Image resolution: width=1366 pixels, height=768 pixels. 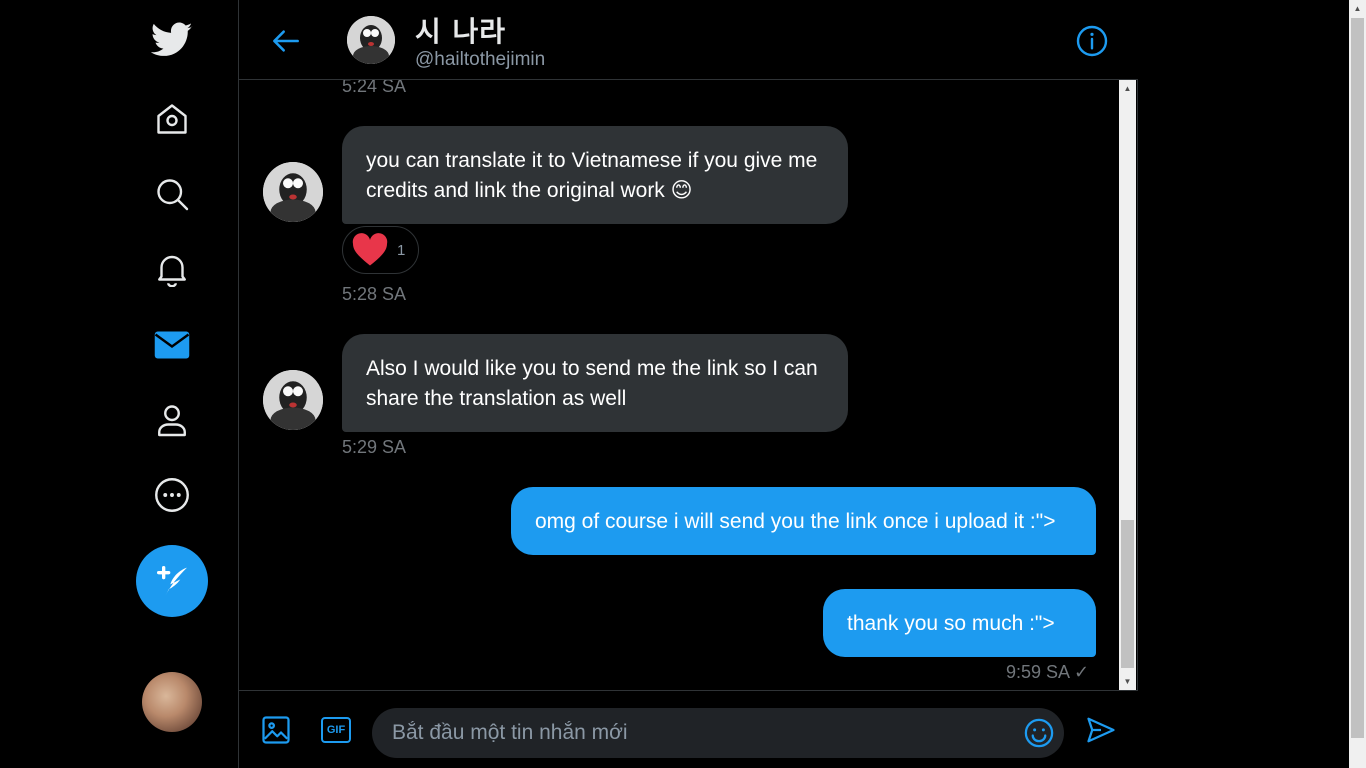 I want to click on contact-name: 시 나라, so click(x=461, y=31).